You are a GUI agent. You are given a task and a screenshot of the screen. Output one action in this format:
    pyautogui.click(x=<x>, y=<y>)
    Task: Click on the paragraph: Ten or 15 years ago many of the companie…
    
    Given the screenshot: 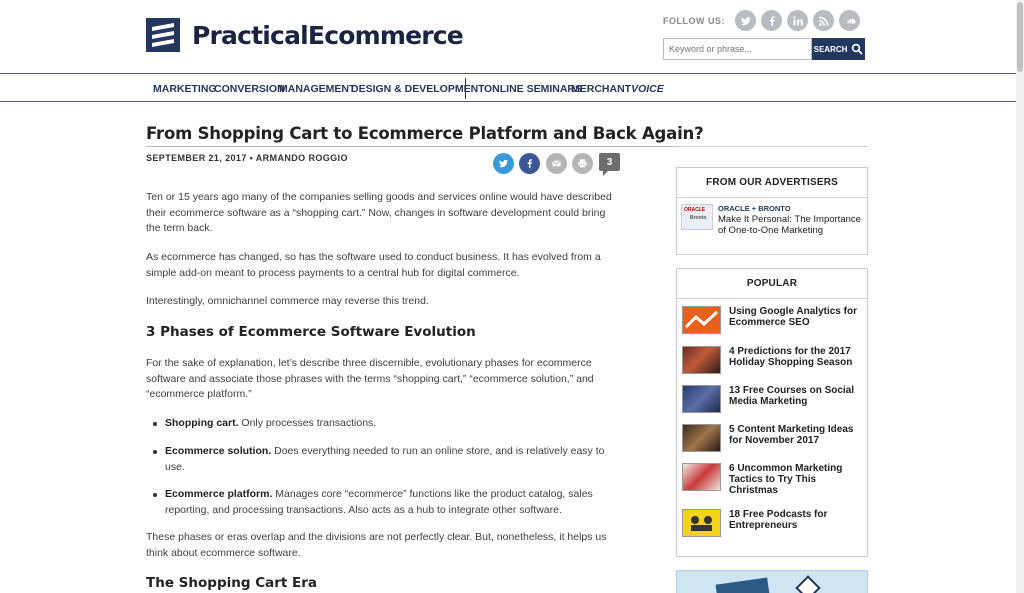 What is the action you would take?
    pyautogui.click(x=379, y=212)
    